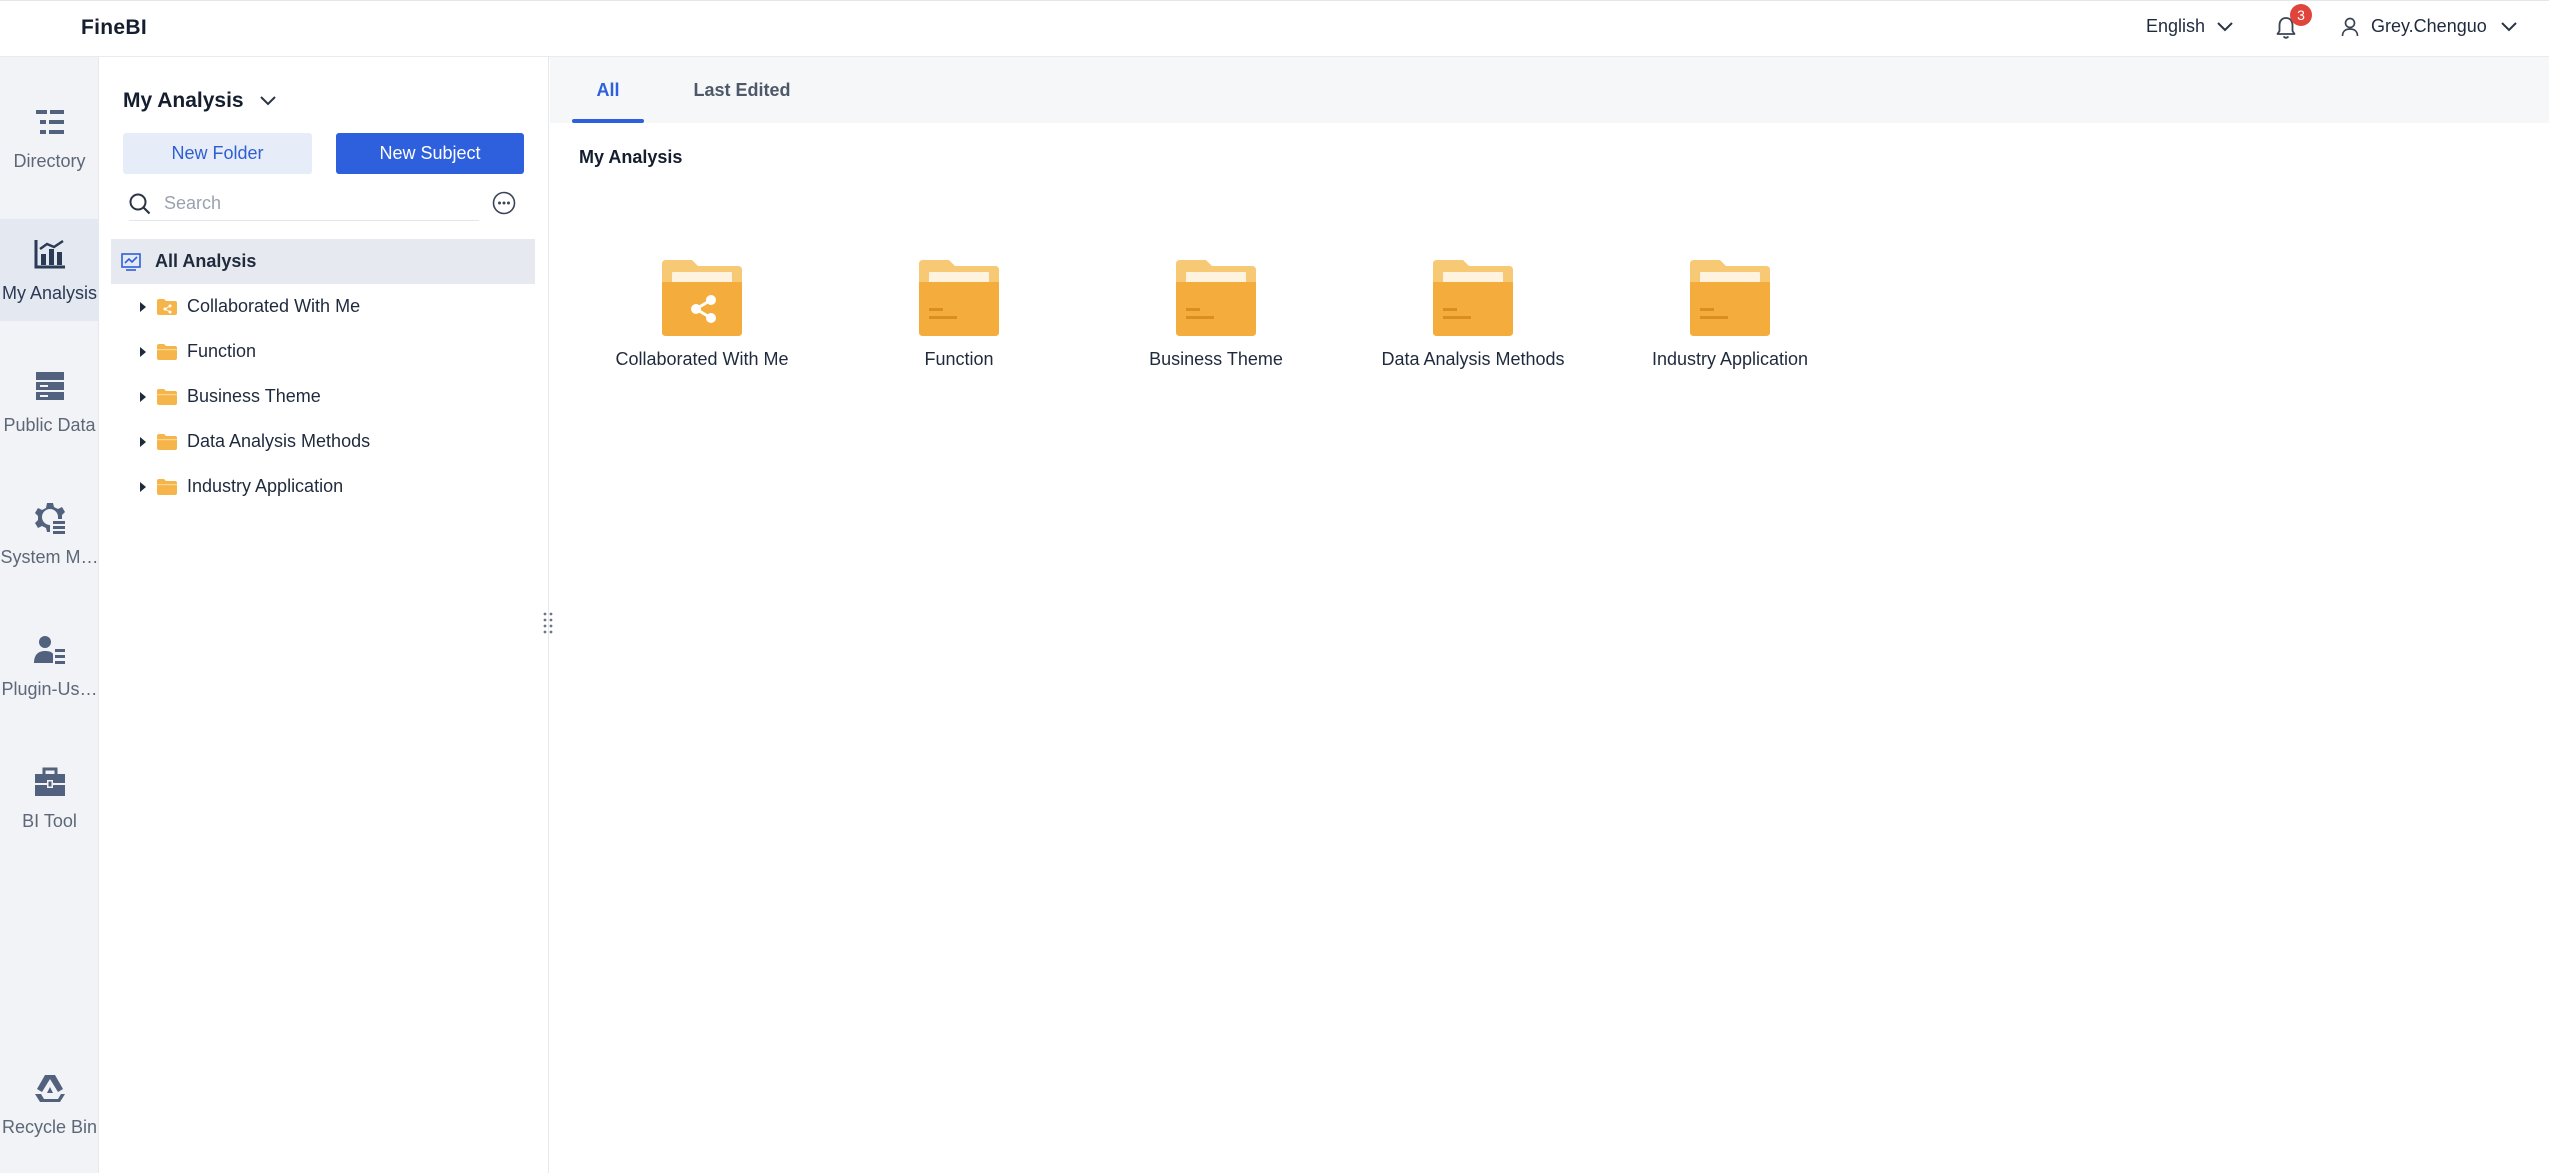 The image size is (2549, 1173). I want to click on tree-root-label: All Analysis, so click(205, 261).